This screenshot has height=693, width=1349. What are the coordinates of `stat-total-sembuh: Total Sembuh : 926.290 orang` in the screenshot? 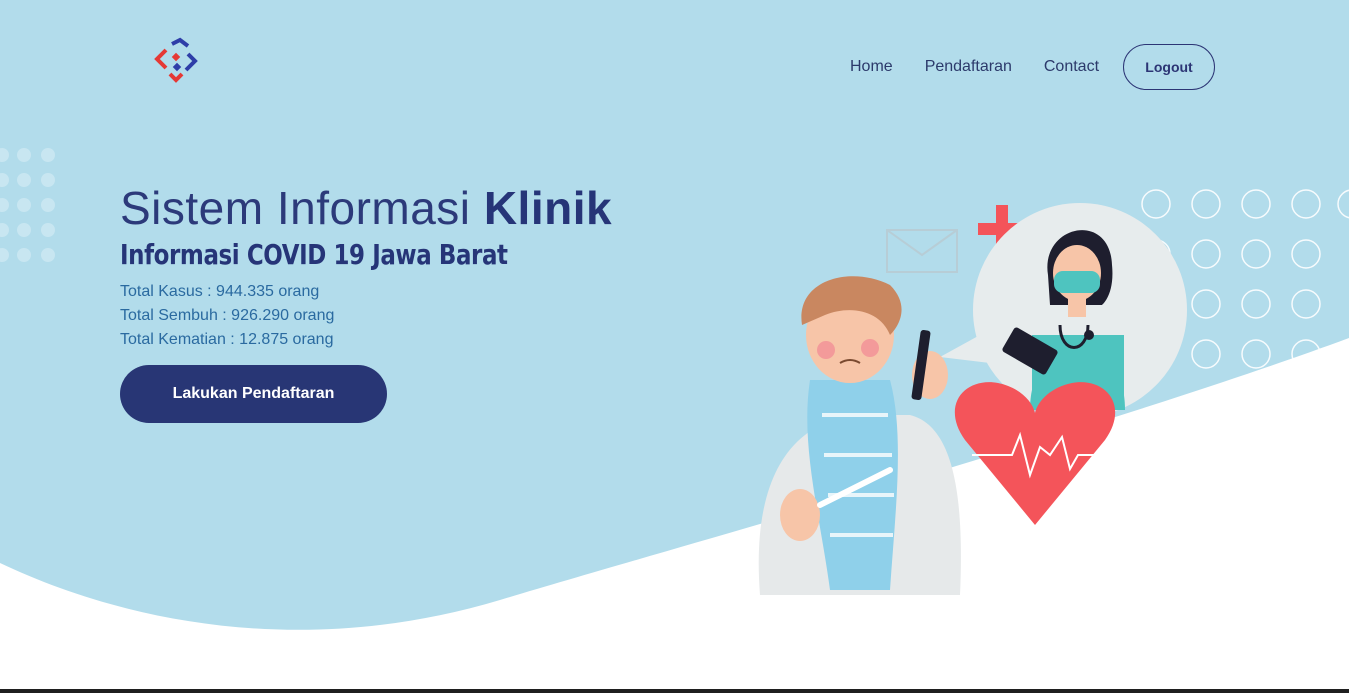 It's located at (227, 315).